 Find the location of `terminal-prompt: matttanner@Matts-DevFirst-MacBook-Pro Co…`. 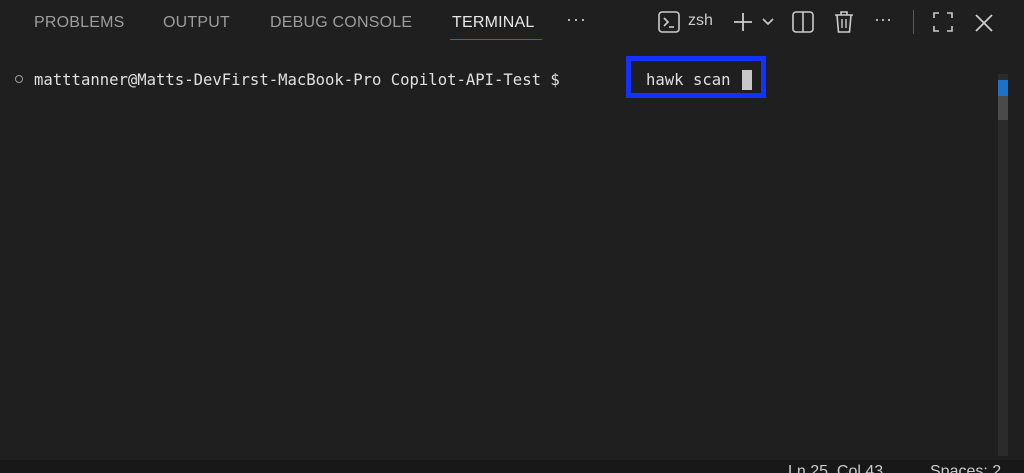

terminal-prompt: matttanner@Matts-DevFirst-MacBook-Pro Co… is located at coordinates (297, 80).